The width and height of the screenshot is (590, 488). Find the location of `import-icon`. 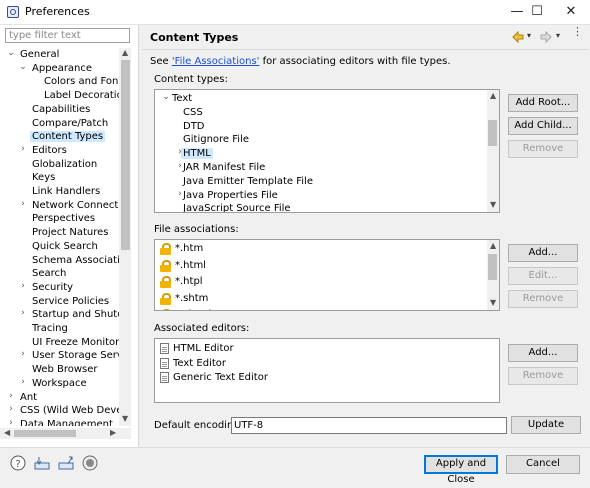

import-icon is located at coordinates (42, 463).